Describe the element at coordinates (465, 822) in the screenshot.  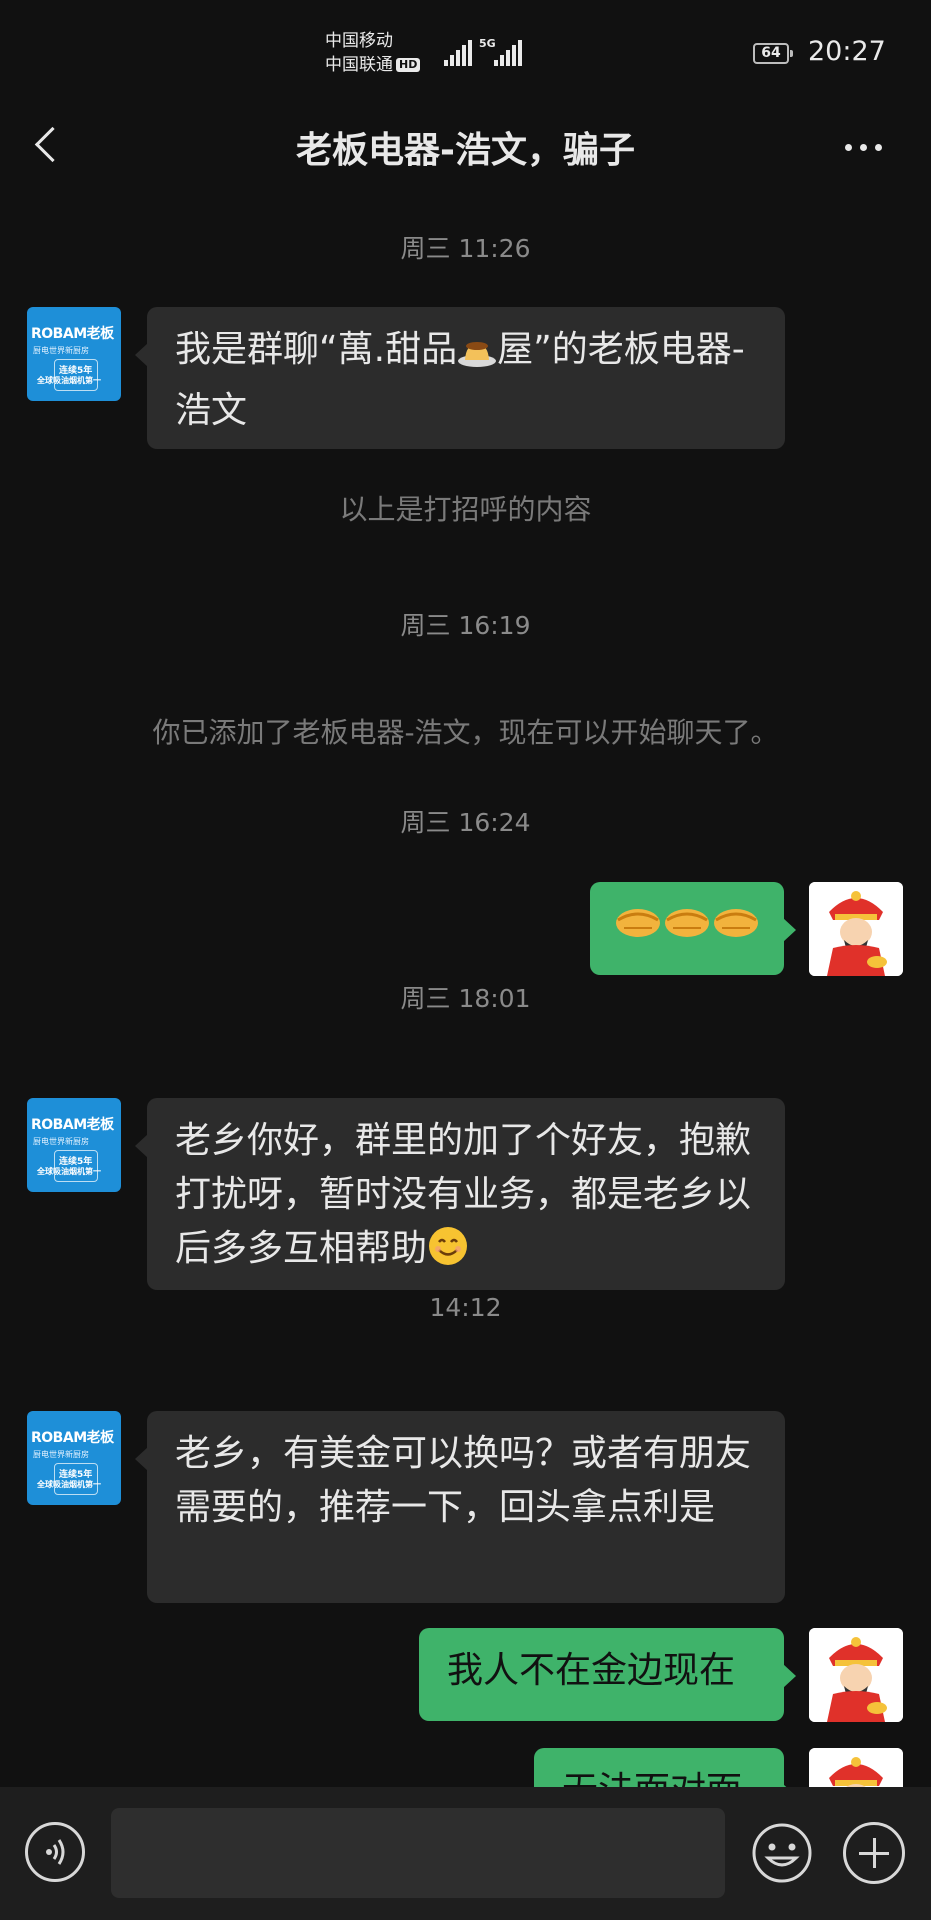
I see `timestamp: 周三 16:24` at that location.